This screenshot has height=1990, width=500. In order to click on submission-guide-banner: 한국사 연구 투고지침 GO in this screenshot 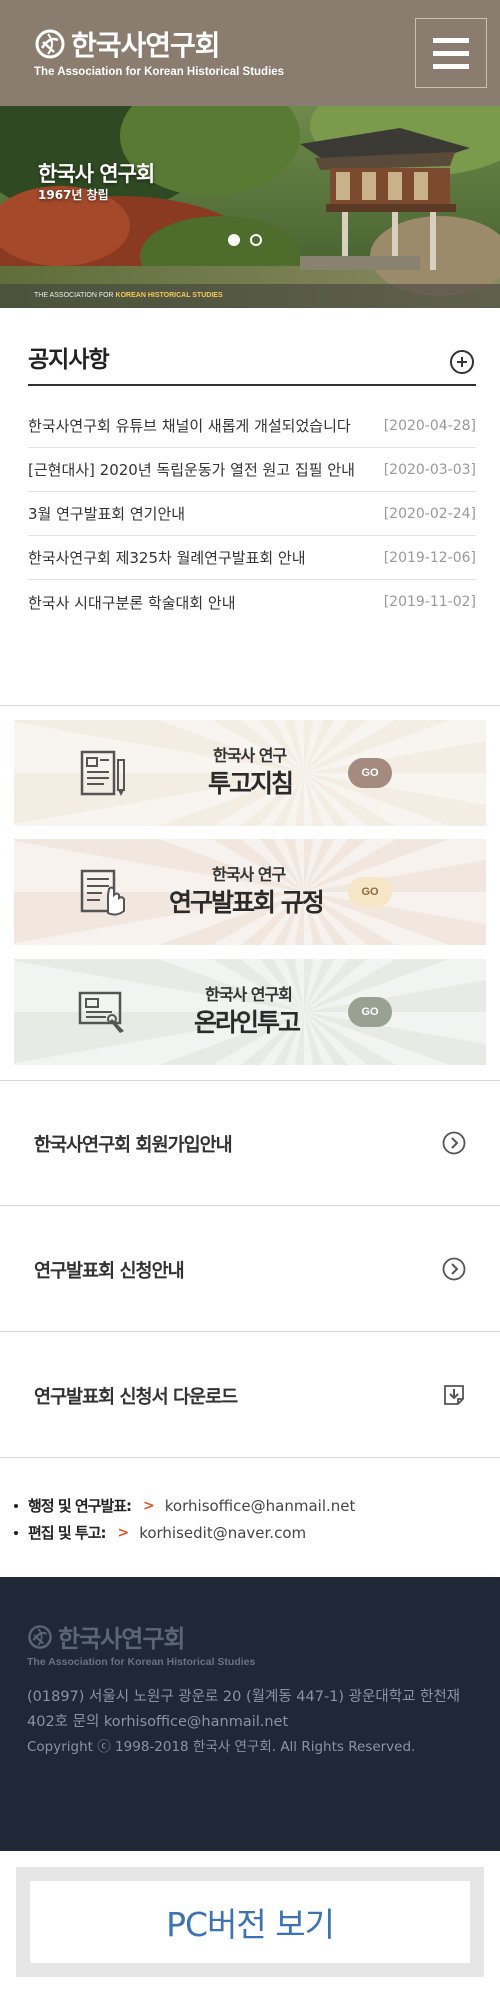, I will do `click(250, 773)`.